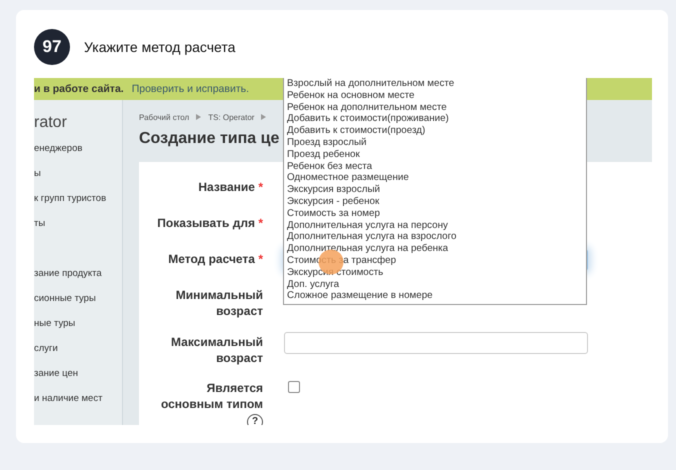 This screenshot has height=470, width=676. I want to click on dropdown-option: Ребенок на дополнительном месте, so click(435, 108).